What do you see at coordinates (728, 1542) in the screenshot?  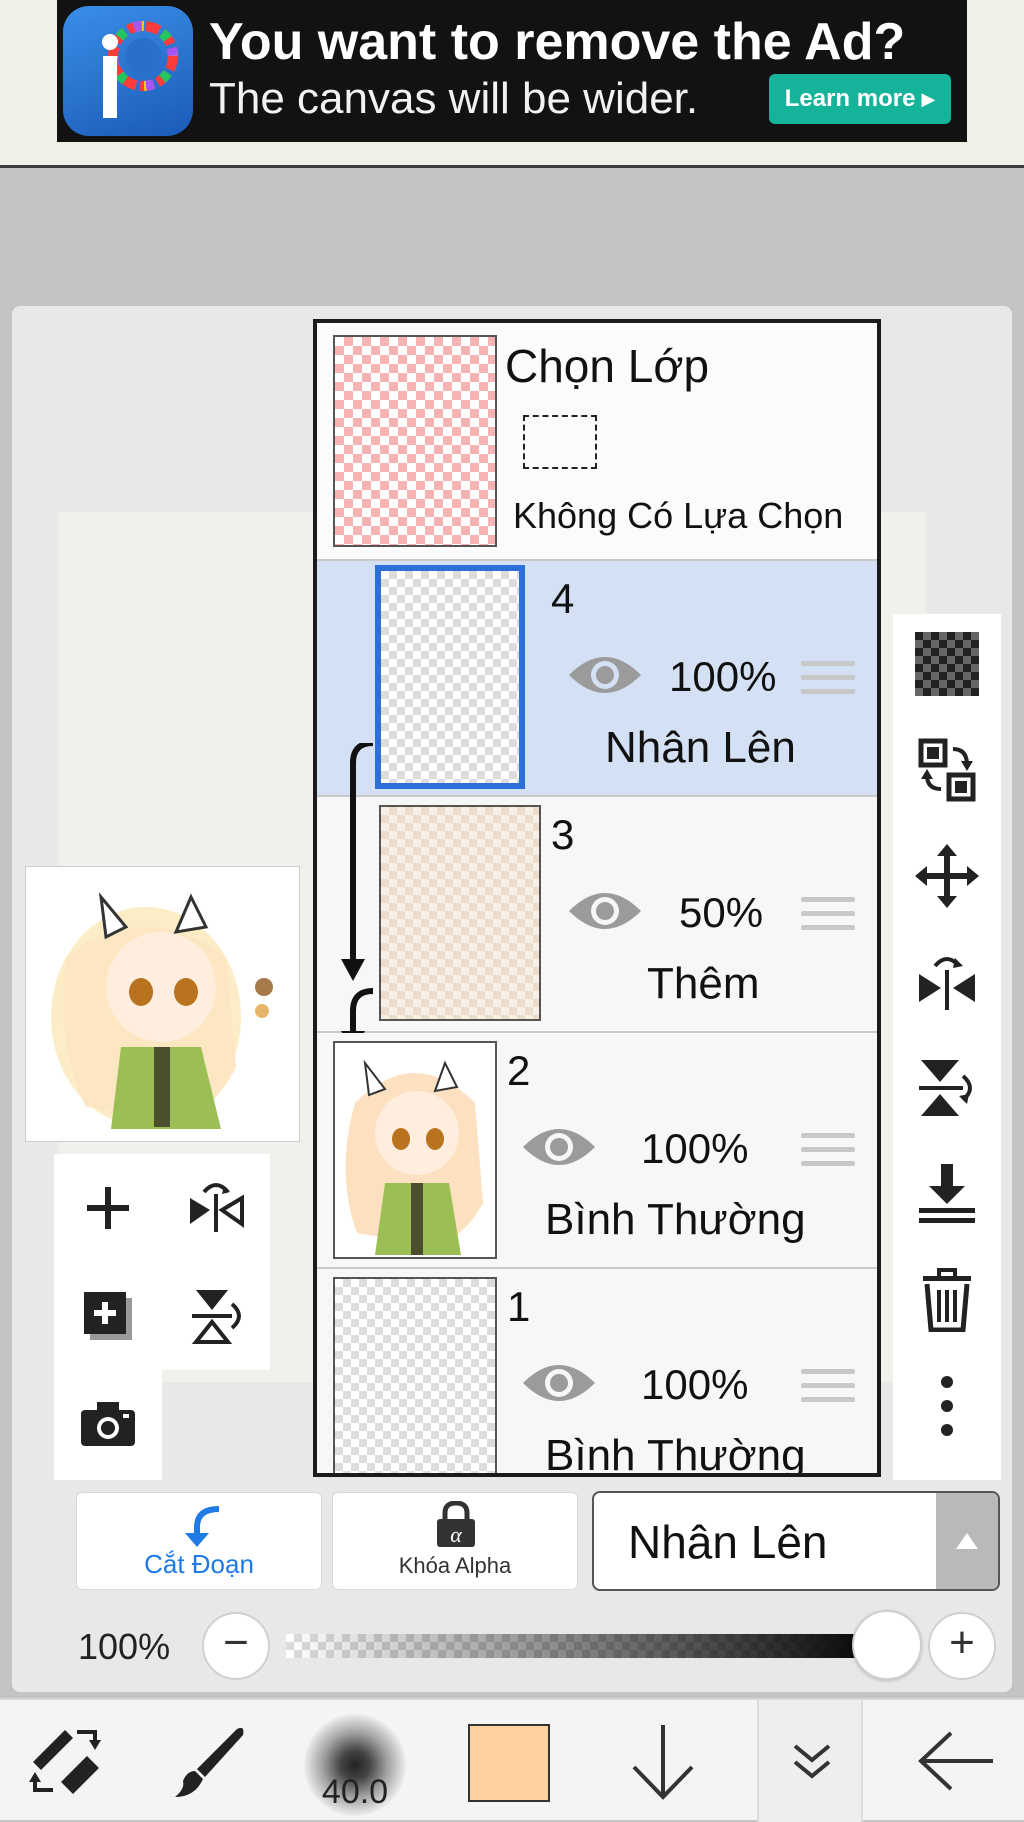 I see `blend-mode-value: Nhân Lên` at bounding box center [728, 1542].